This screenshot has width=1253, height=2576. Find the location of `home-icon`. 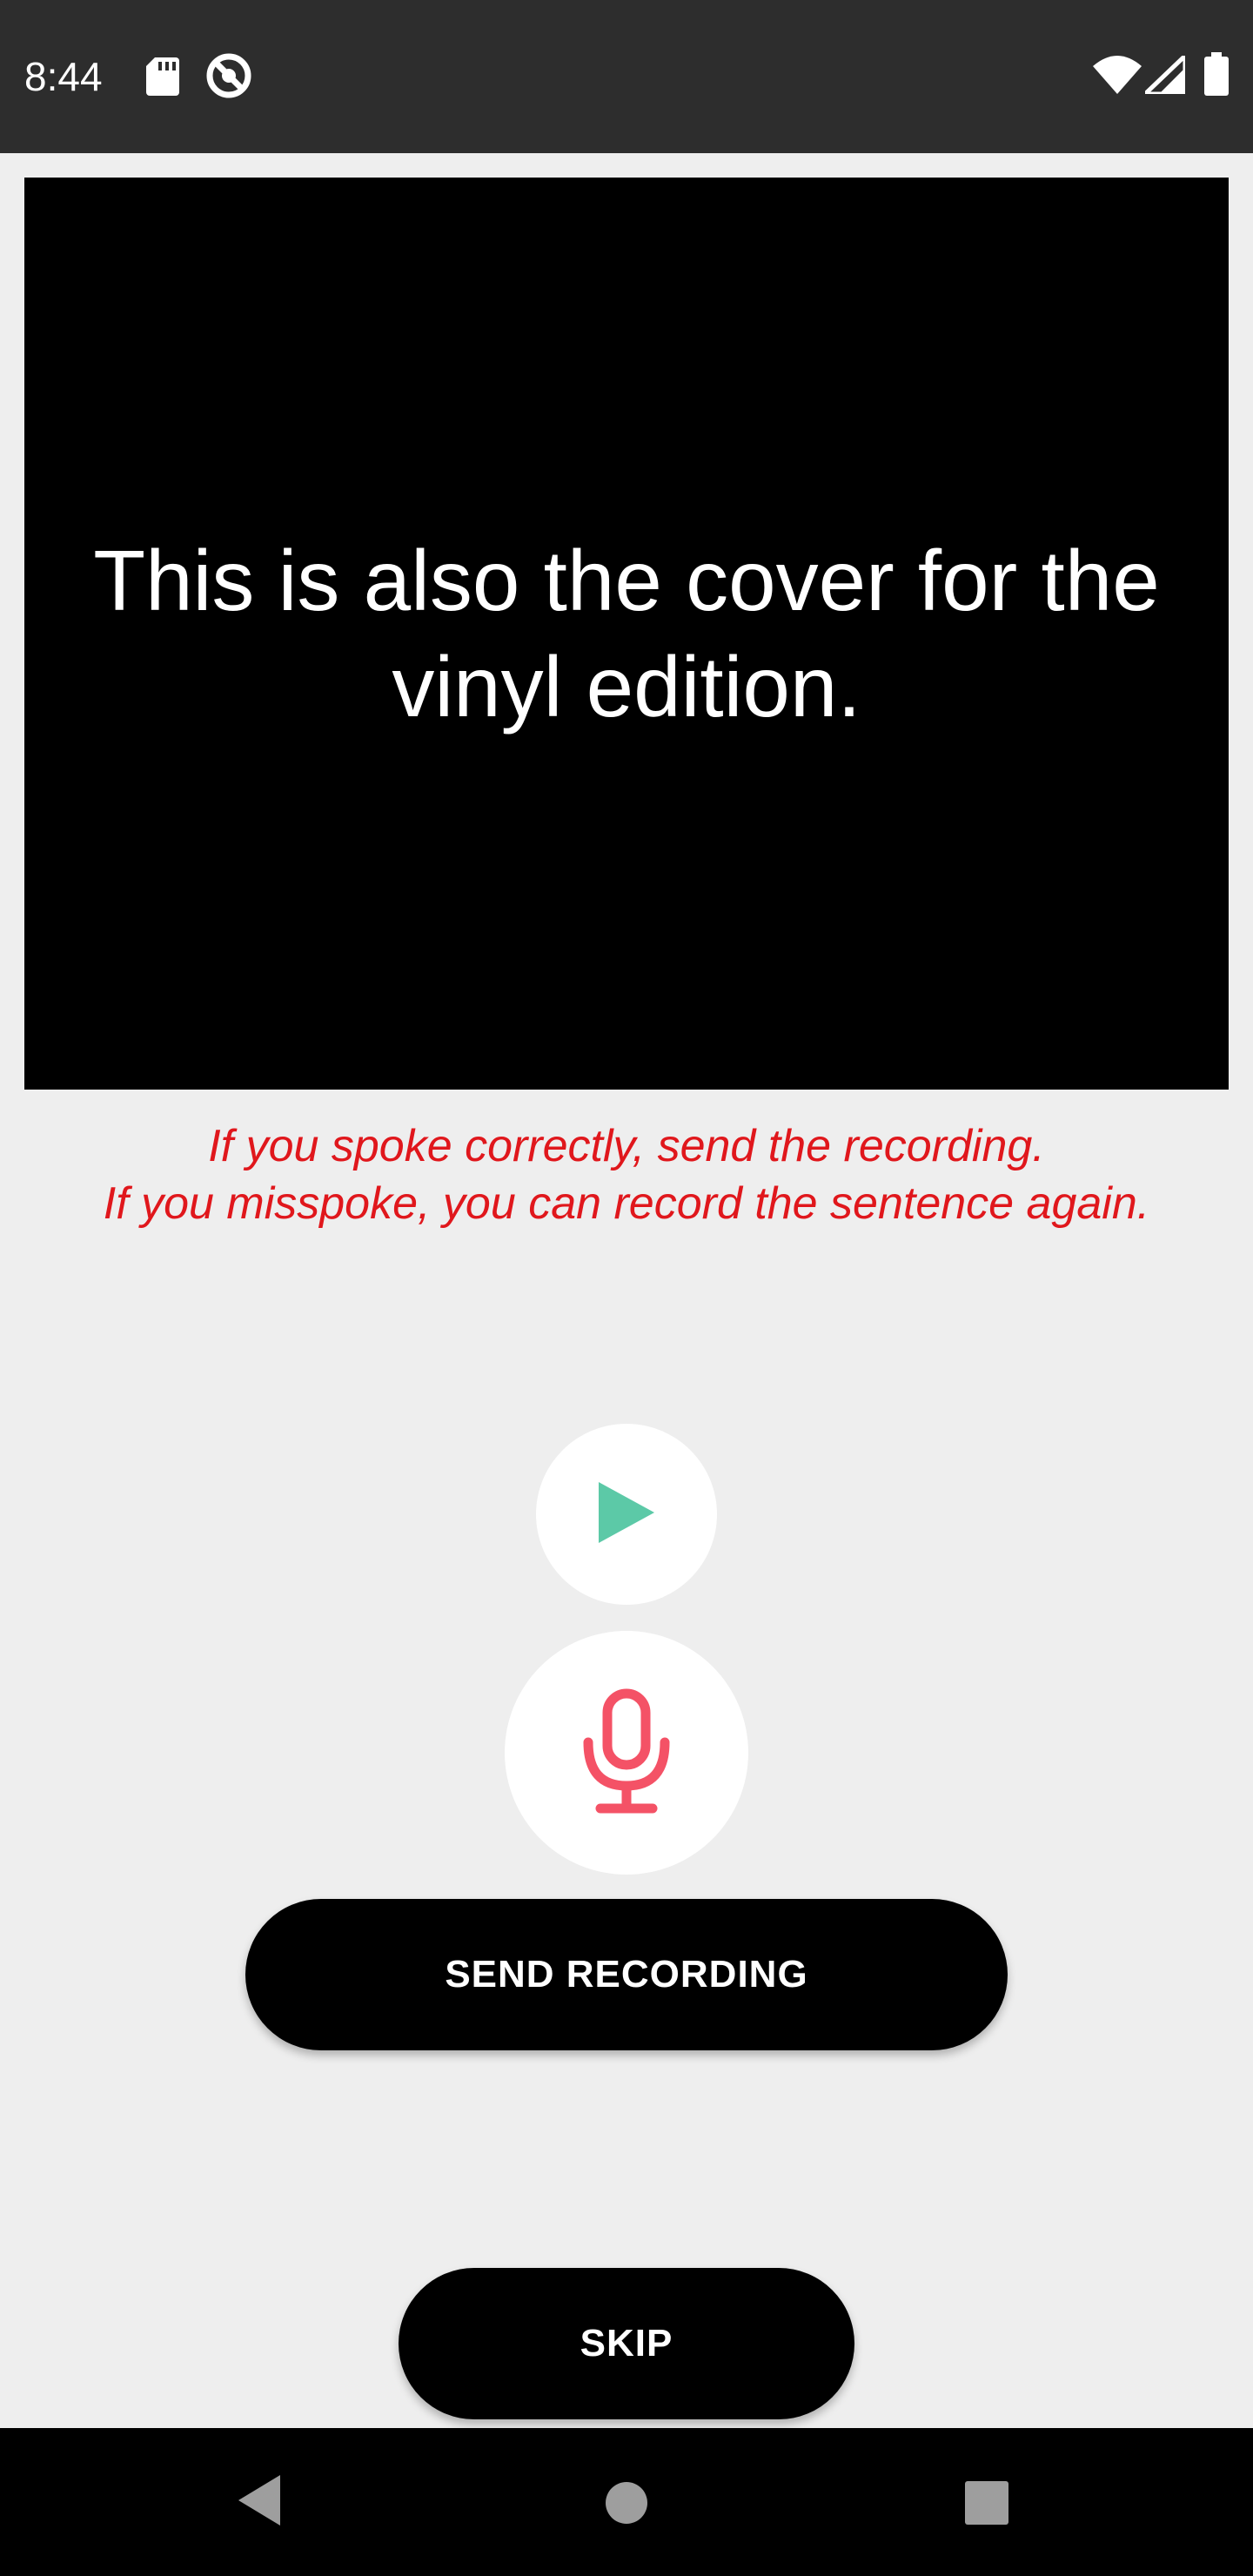

home-icon is located at coordinates (626, 2505).